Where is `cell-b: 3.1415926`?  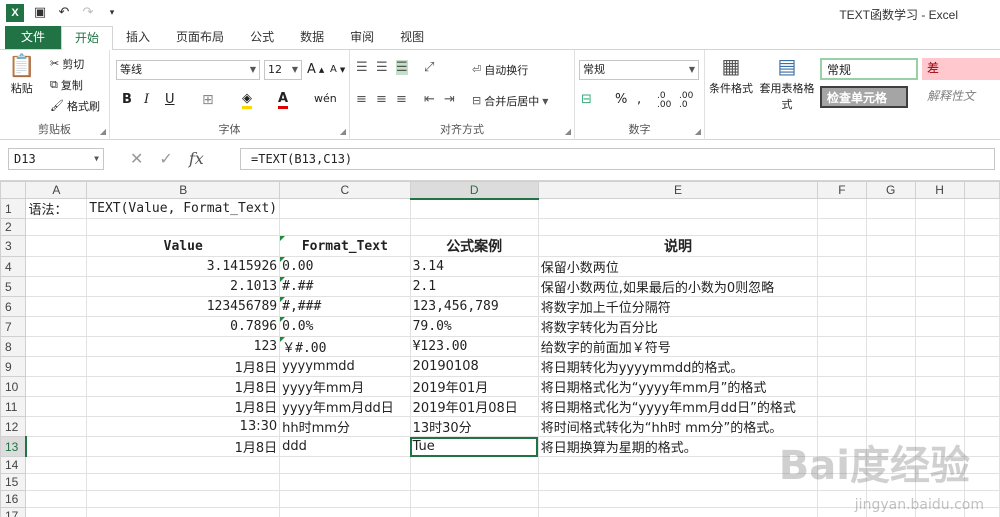
cell-b: 3.1415926 is located at coordinates (183, 266).